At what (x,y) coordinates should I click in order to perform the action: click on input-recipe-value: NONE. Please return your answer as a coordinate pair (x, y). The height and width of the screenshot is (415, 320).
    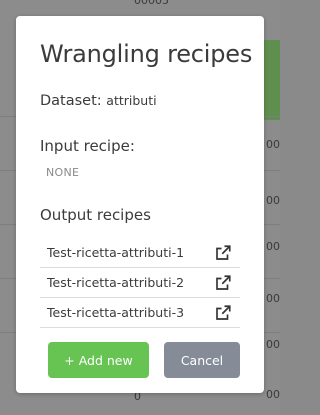
    Looking at the image, I should click on (63, 172).